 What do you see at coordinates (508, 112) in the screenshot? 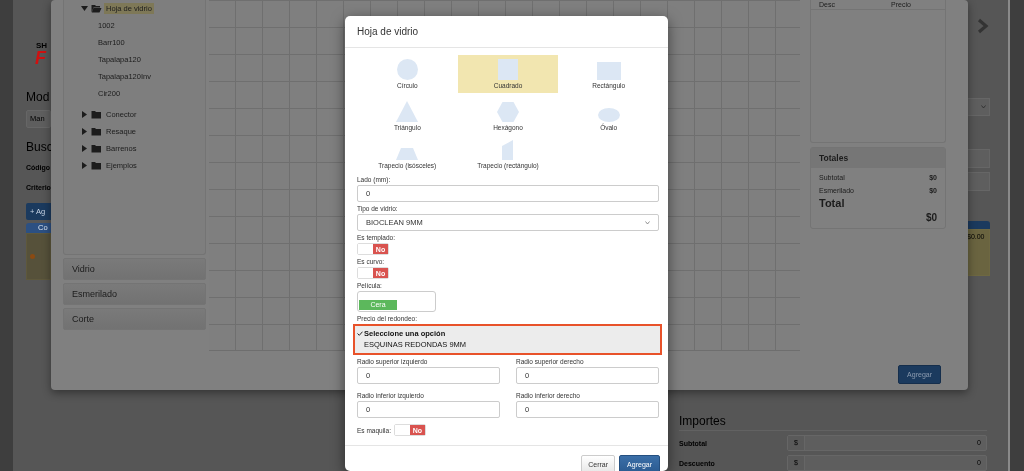
I see `hexagon-icon` at bounding box center [508, 112].